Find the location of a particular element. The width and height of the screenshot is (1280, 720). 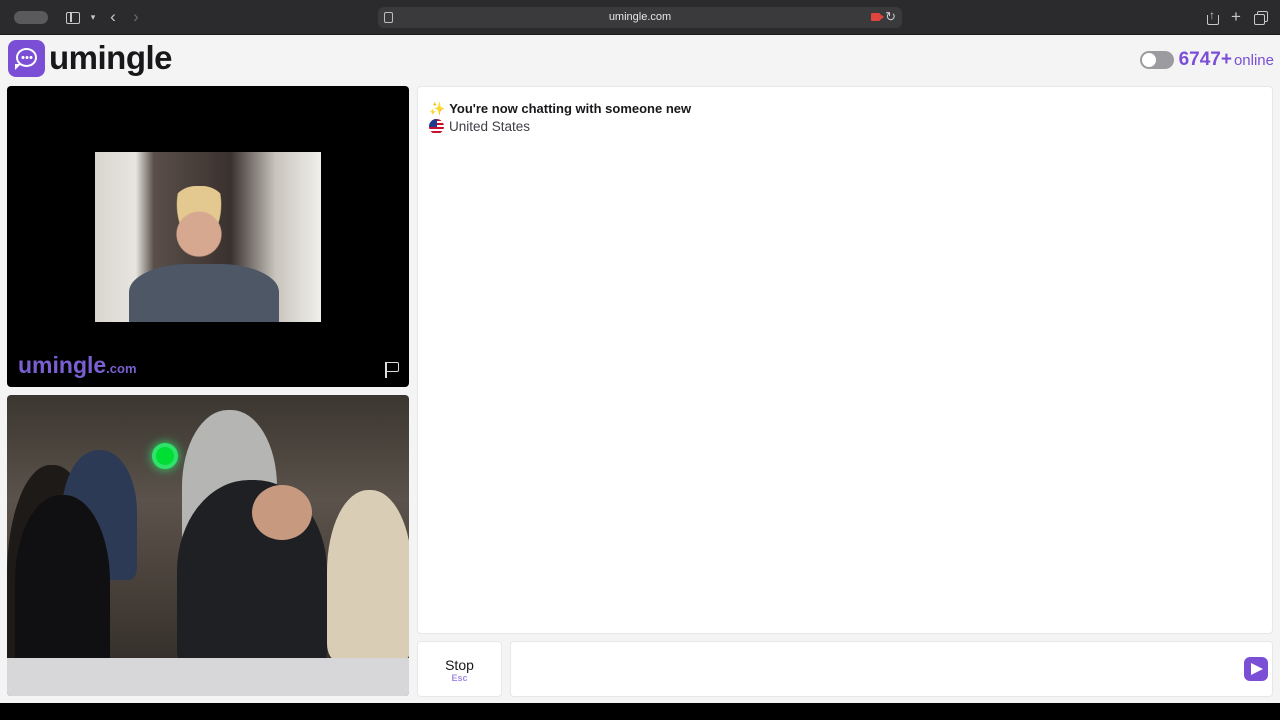

logo-text: umingle is located at coordinates (111, 57).